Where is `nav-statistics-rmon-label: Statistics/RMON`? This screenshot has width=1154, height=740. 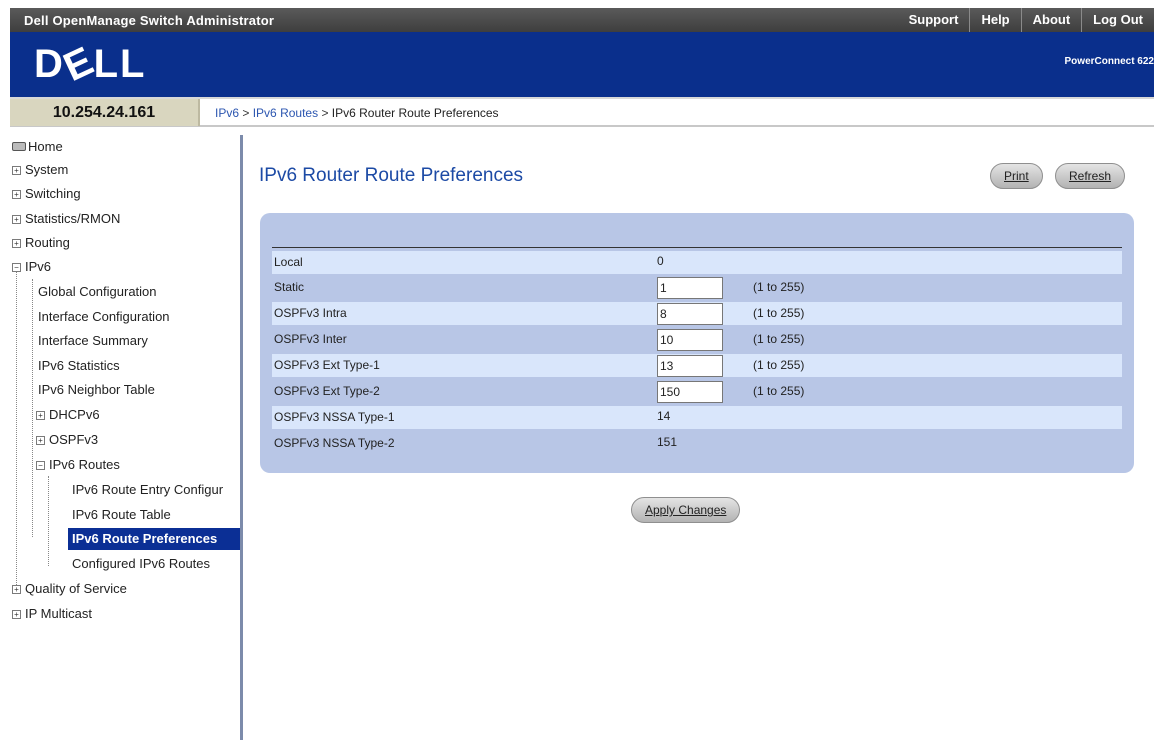
nav-statistics-rmon-label: Statistics/RMON is located at coordinates (73, 218).